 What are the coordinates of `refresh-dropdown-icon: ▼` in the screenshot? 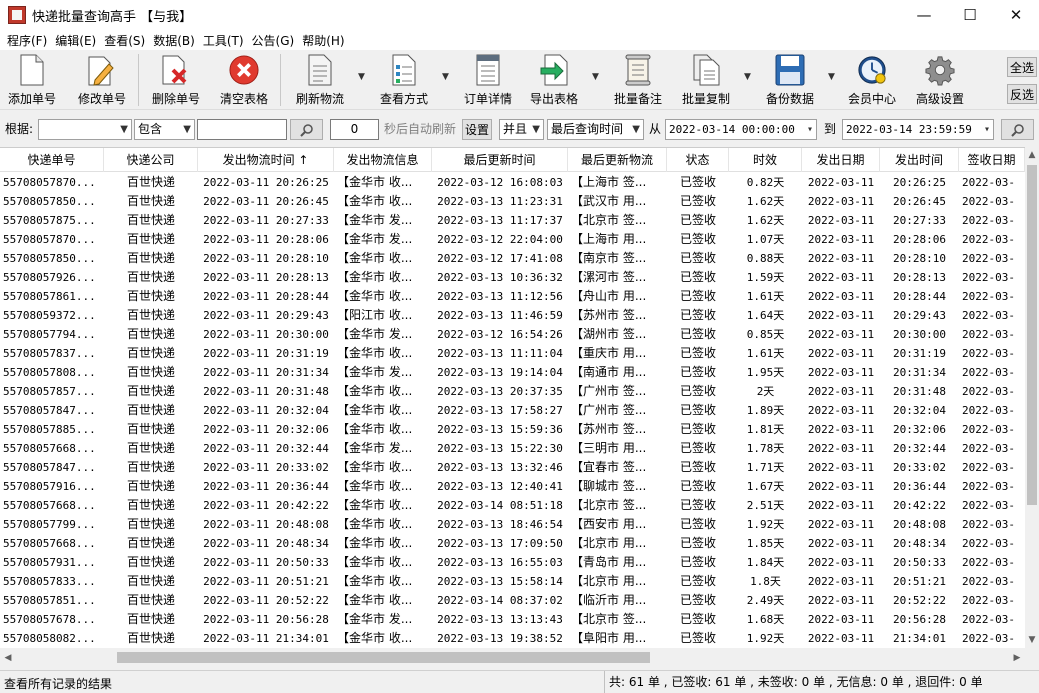 It's located at (361, 77).